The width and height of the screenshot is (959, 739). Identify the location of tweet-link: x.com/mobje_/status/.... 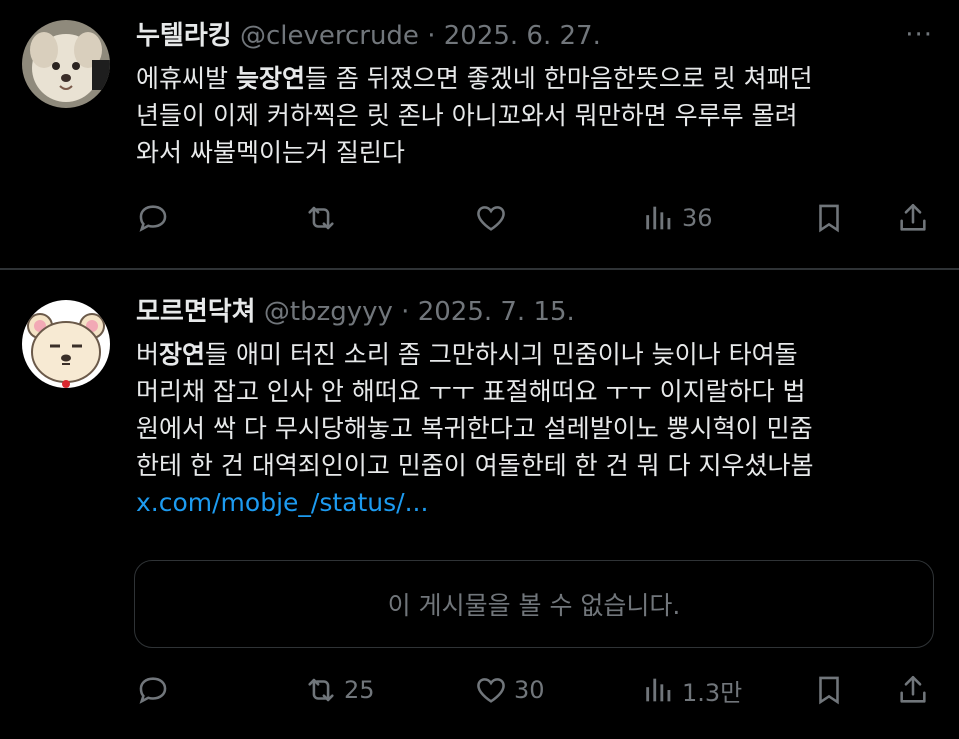
(536, 502).